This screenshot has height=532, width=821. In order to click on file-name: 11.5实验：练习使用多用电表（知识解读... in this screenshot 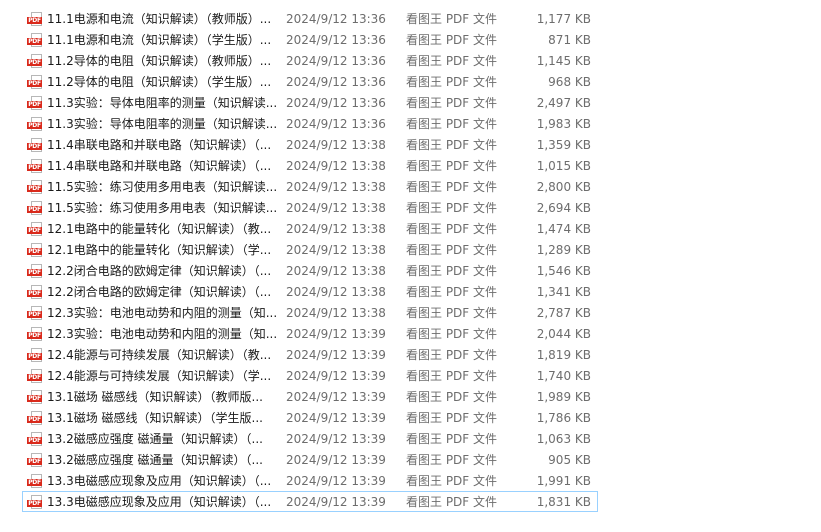, I will do `click(162, 187)`.